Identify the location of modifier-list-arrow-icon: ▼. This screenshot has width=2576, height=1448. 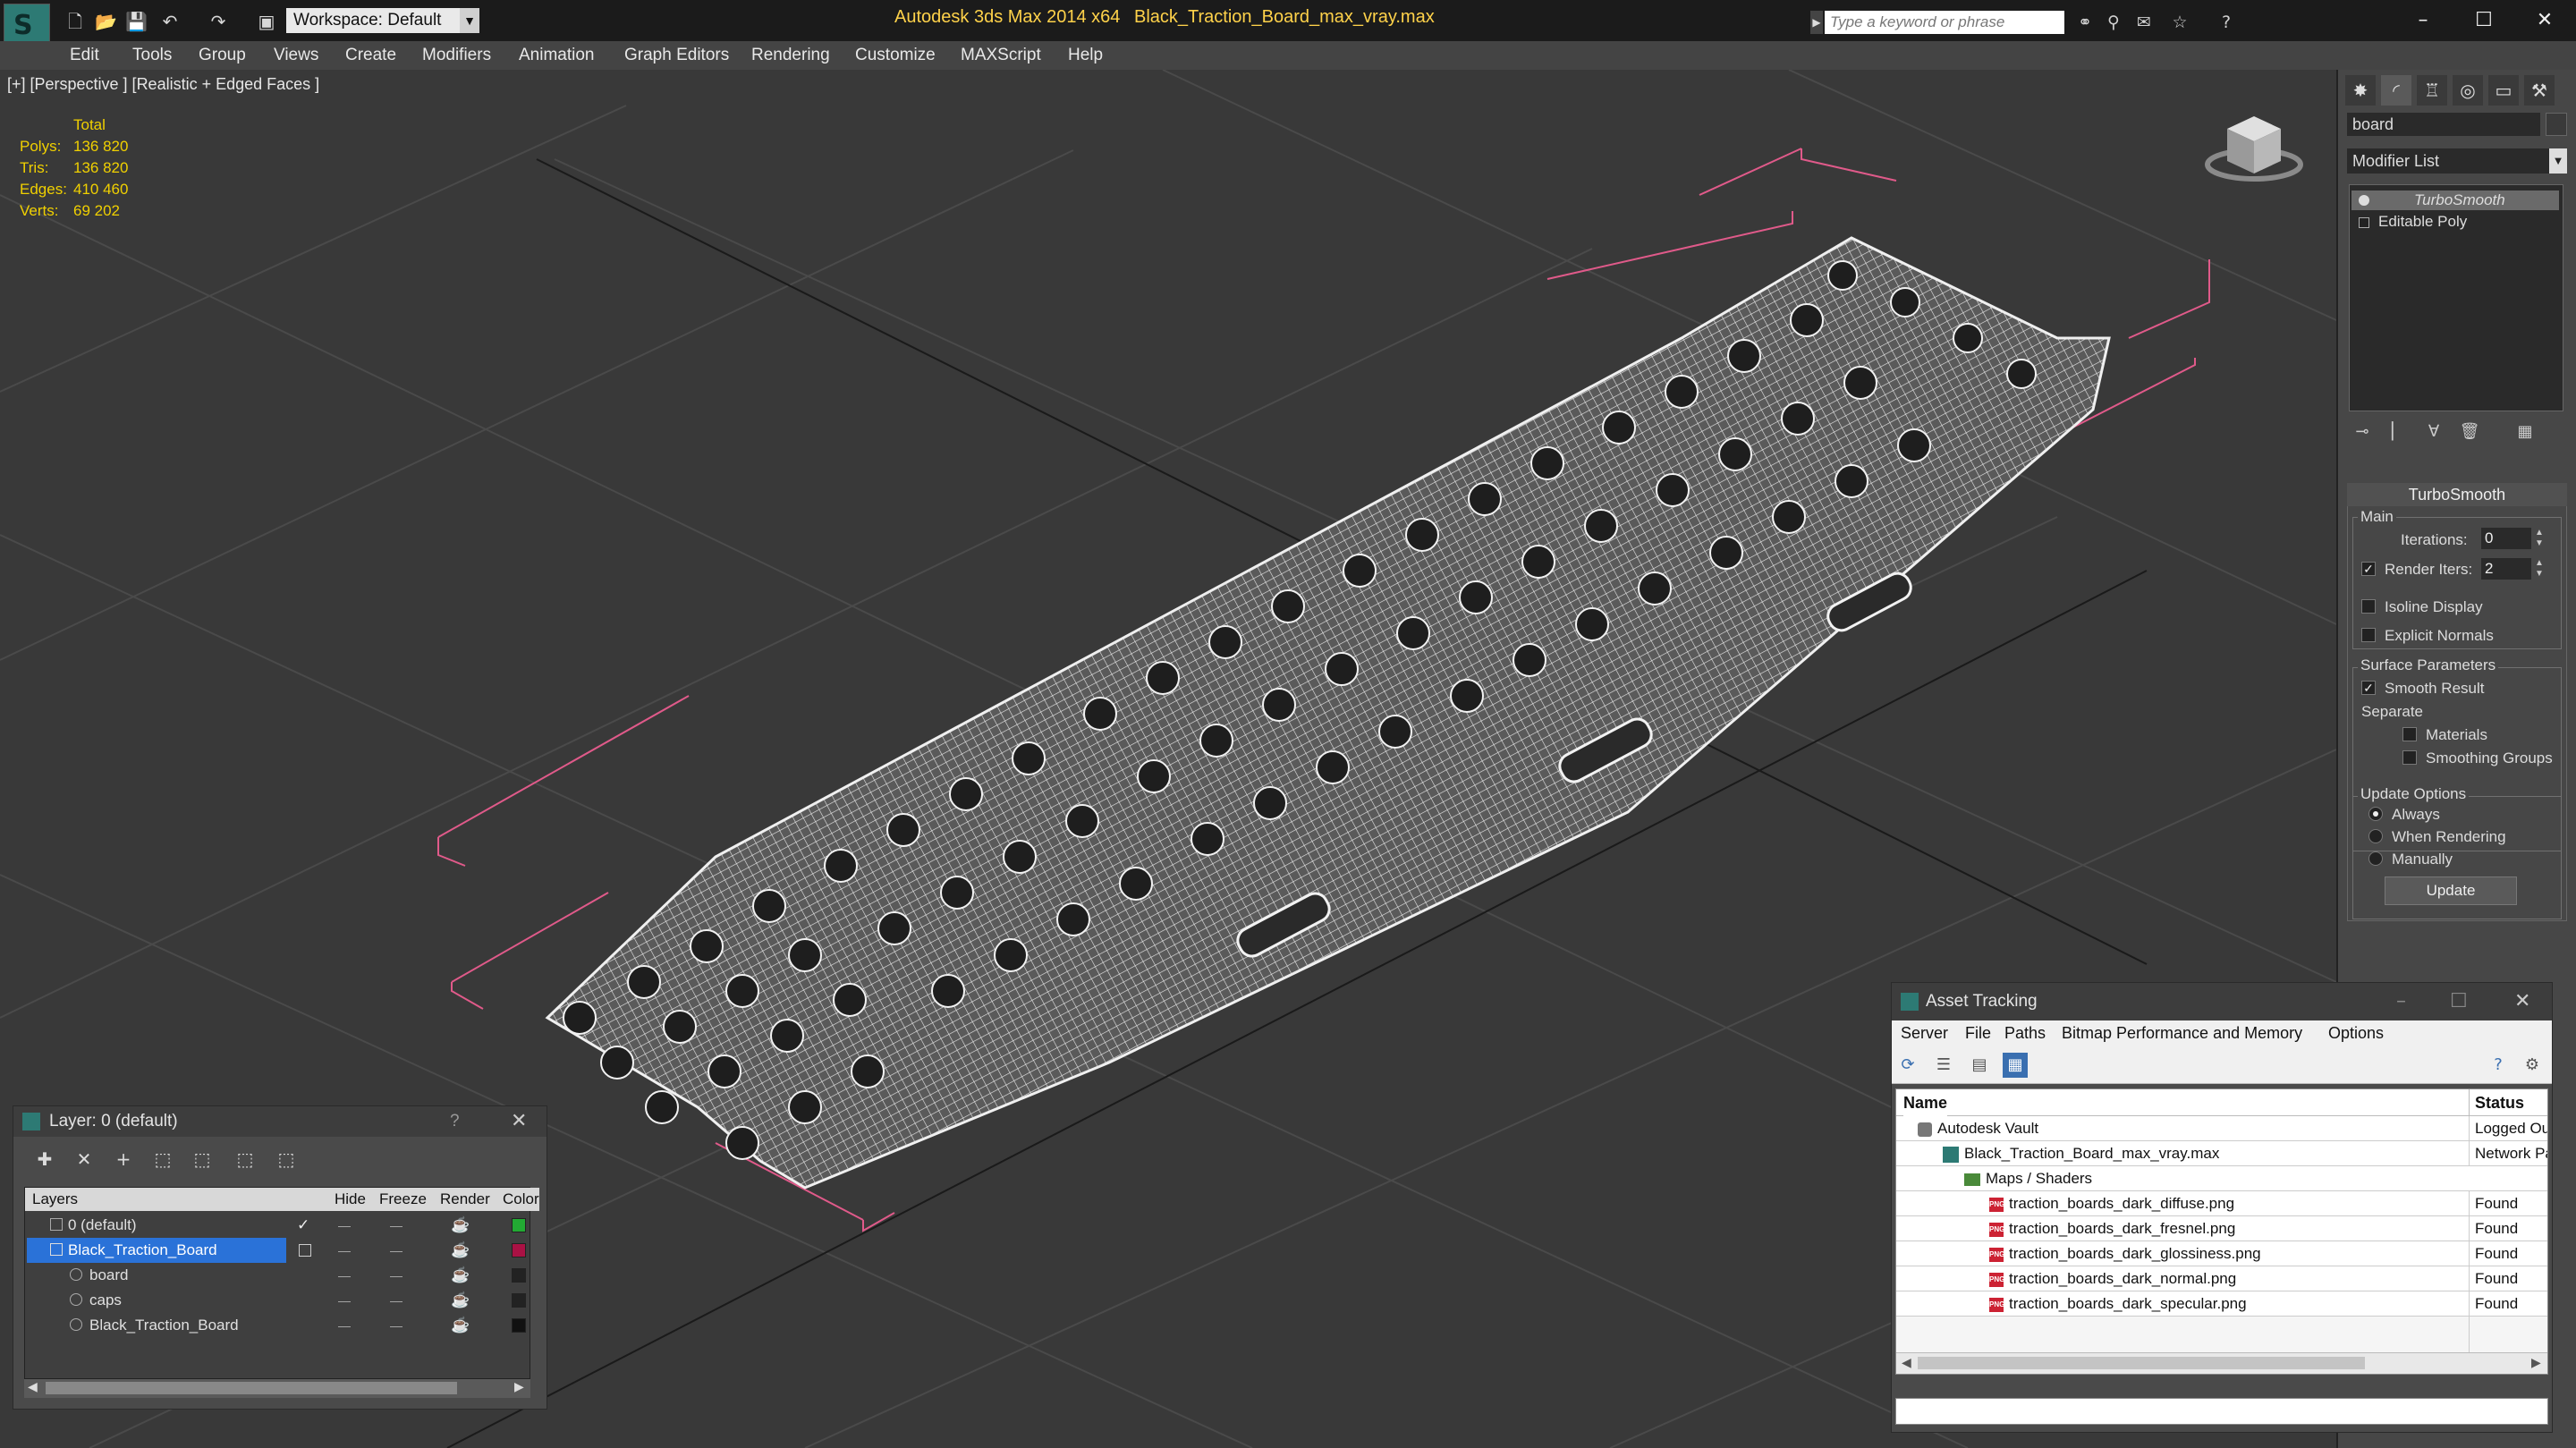
(2558, 161).